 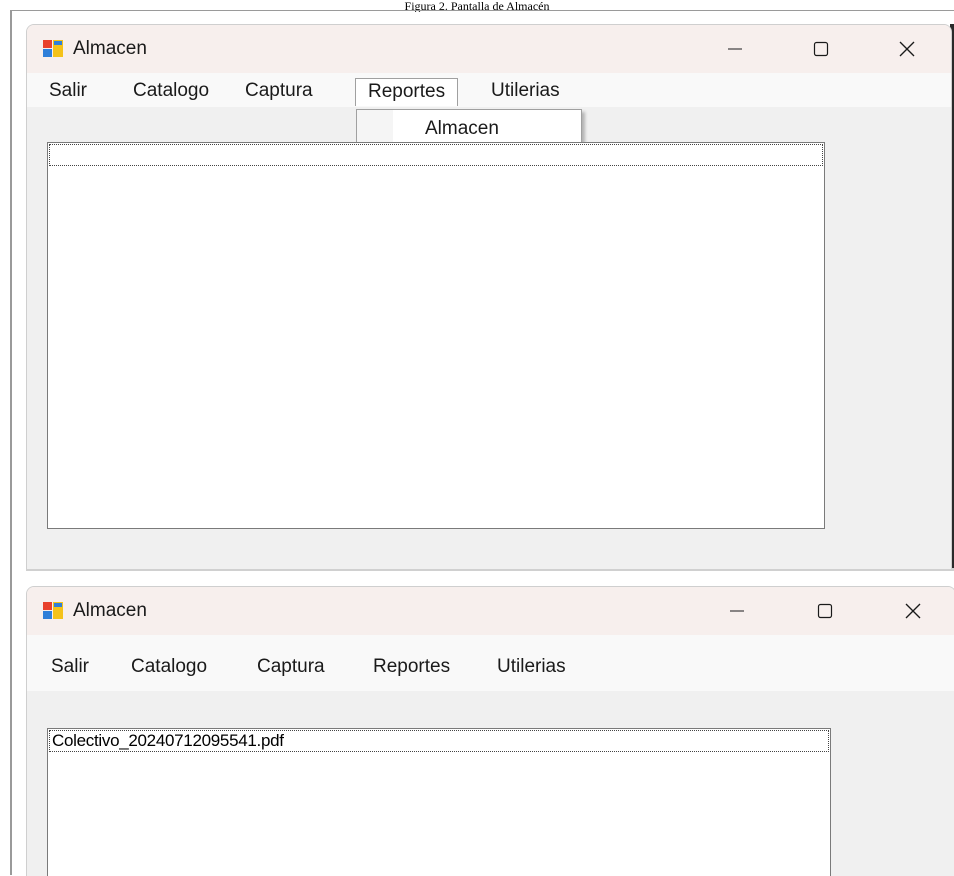 I want to click on list-item, so click(x=436, y=155).